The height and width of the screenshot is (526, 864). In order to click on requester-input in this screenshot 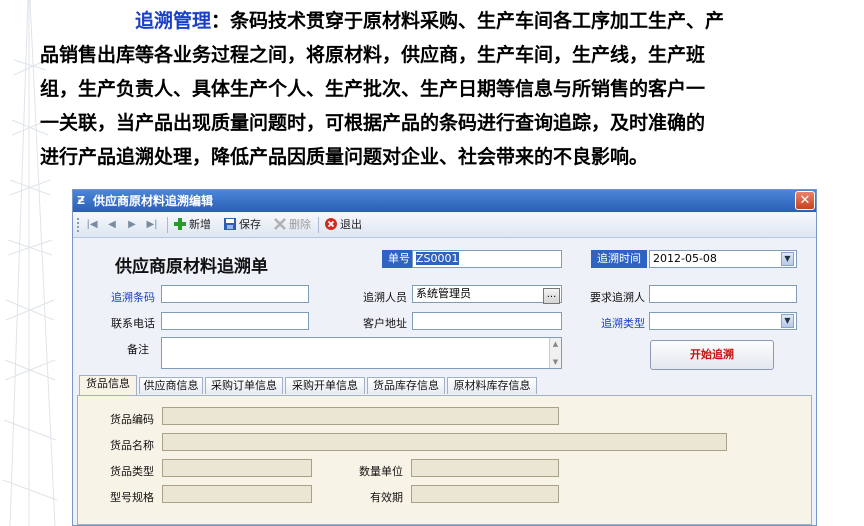, I will do `click(723, 294)`.